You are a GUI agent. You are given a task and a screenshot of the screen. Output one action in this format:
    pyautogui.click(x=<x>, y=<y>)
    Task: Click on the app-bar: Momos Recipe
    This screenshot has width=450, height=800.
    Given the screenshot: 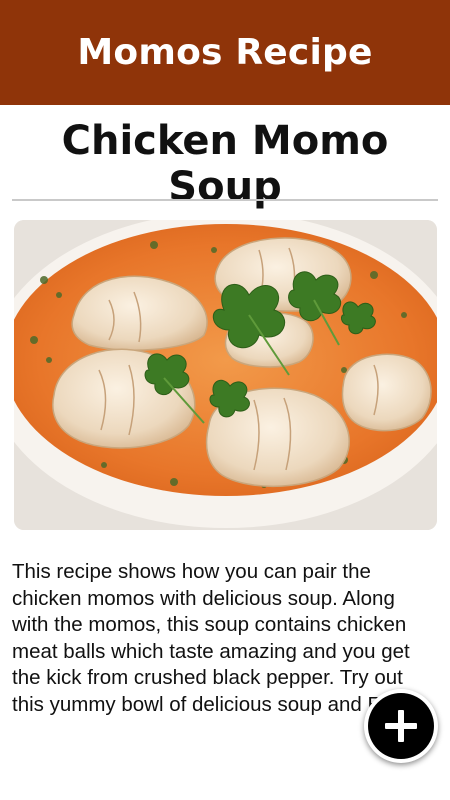 What is the action you would take?
    pyautogui.click(x=225, y=52)
    